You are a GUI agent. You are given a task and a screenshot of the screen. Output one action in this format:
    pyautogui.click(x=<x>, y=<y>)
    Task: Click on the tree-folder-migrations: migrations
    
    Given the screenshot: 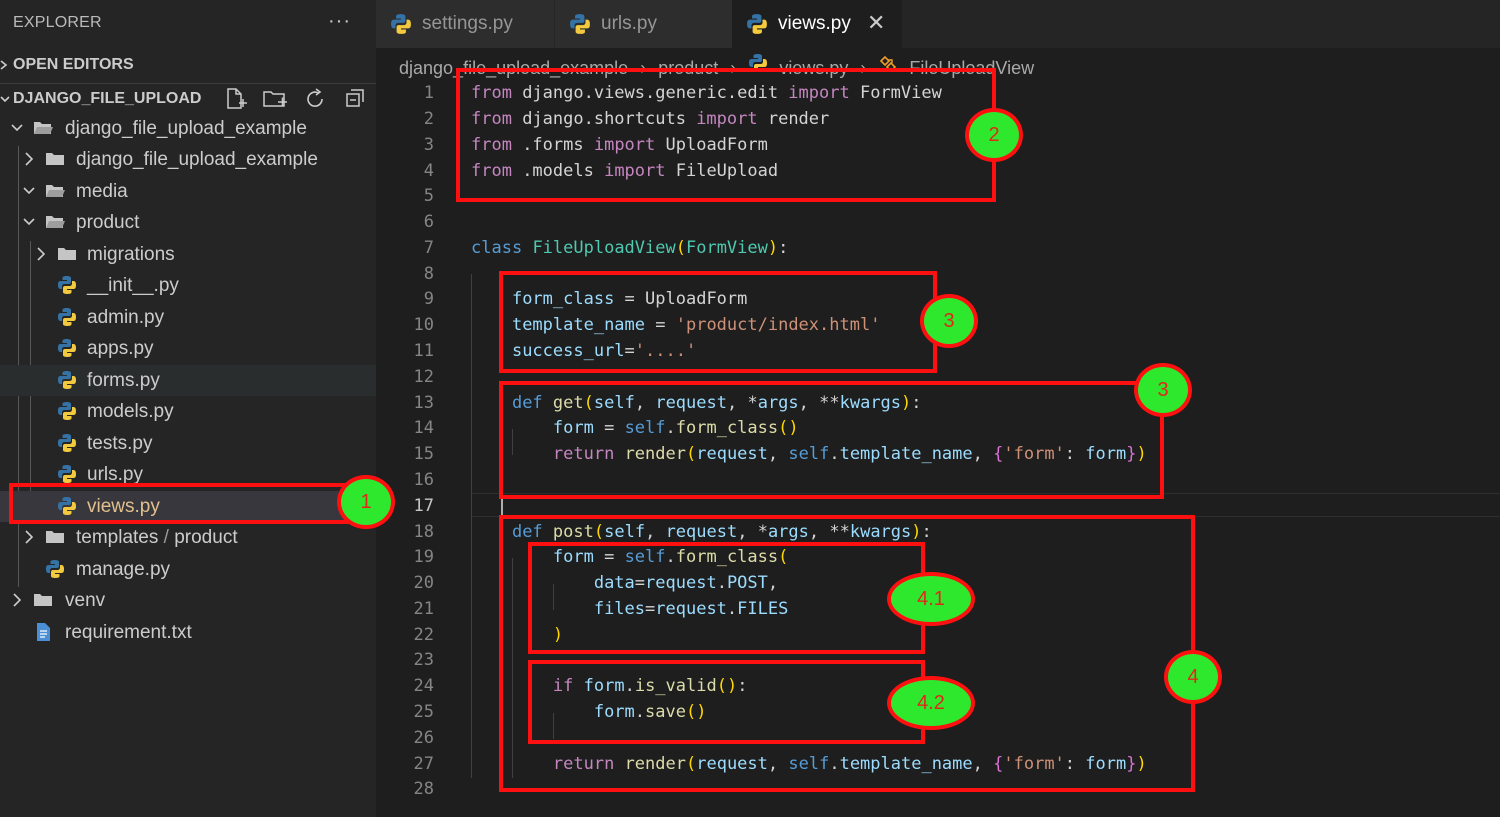 What is the action you would take?
    pyautogui.click(x=188, y=254)
    